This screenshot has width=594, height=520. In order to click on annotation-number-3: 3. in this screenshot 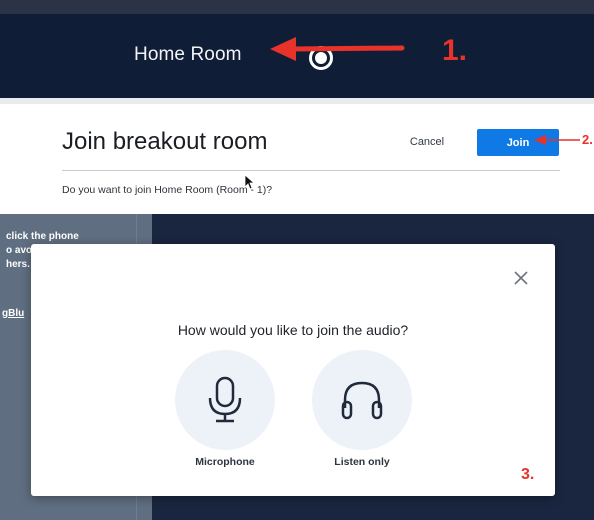, I will do `click(528, 474)`.